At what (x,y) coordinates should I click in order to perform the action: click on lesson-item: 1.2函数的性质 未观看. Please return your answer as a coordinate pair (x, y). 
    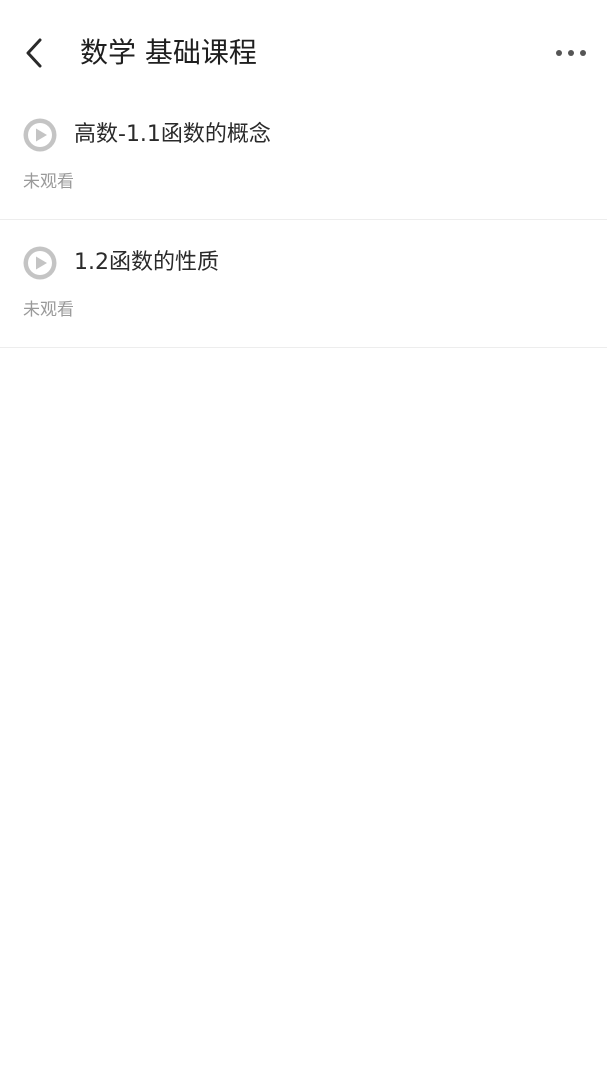
    Looking at the image, I should click on (303, 284).